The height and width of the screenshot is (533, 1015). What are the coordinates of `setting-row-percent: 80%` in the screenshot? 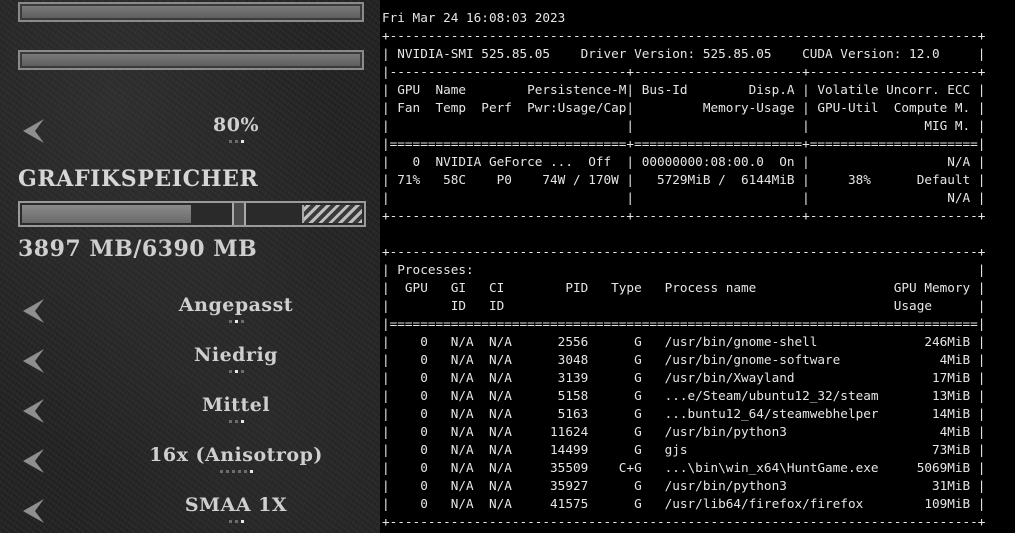 It's located at (190, 132).